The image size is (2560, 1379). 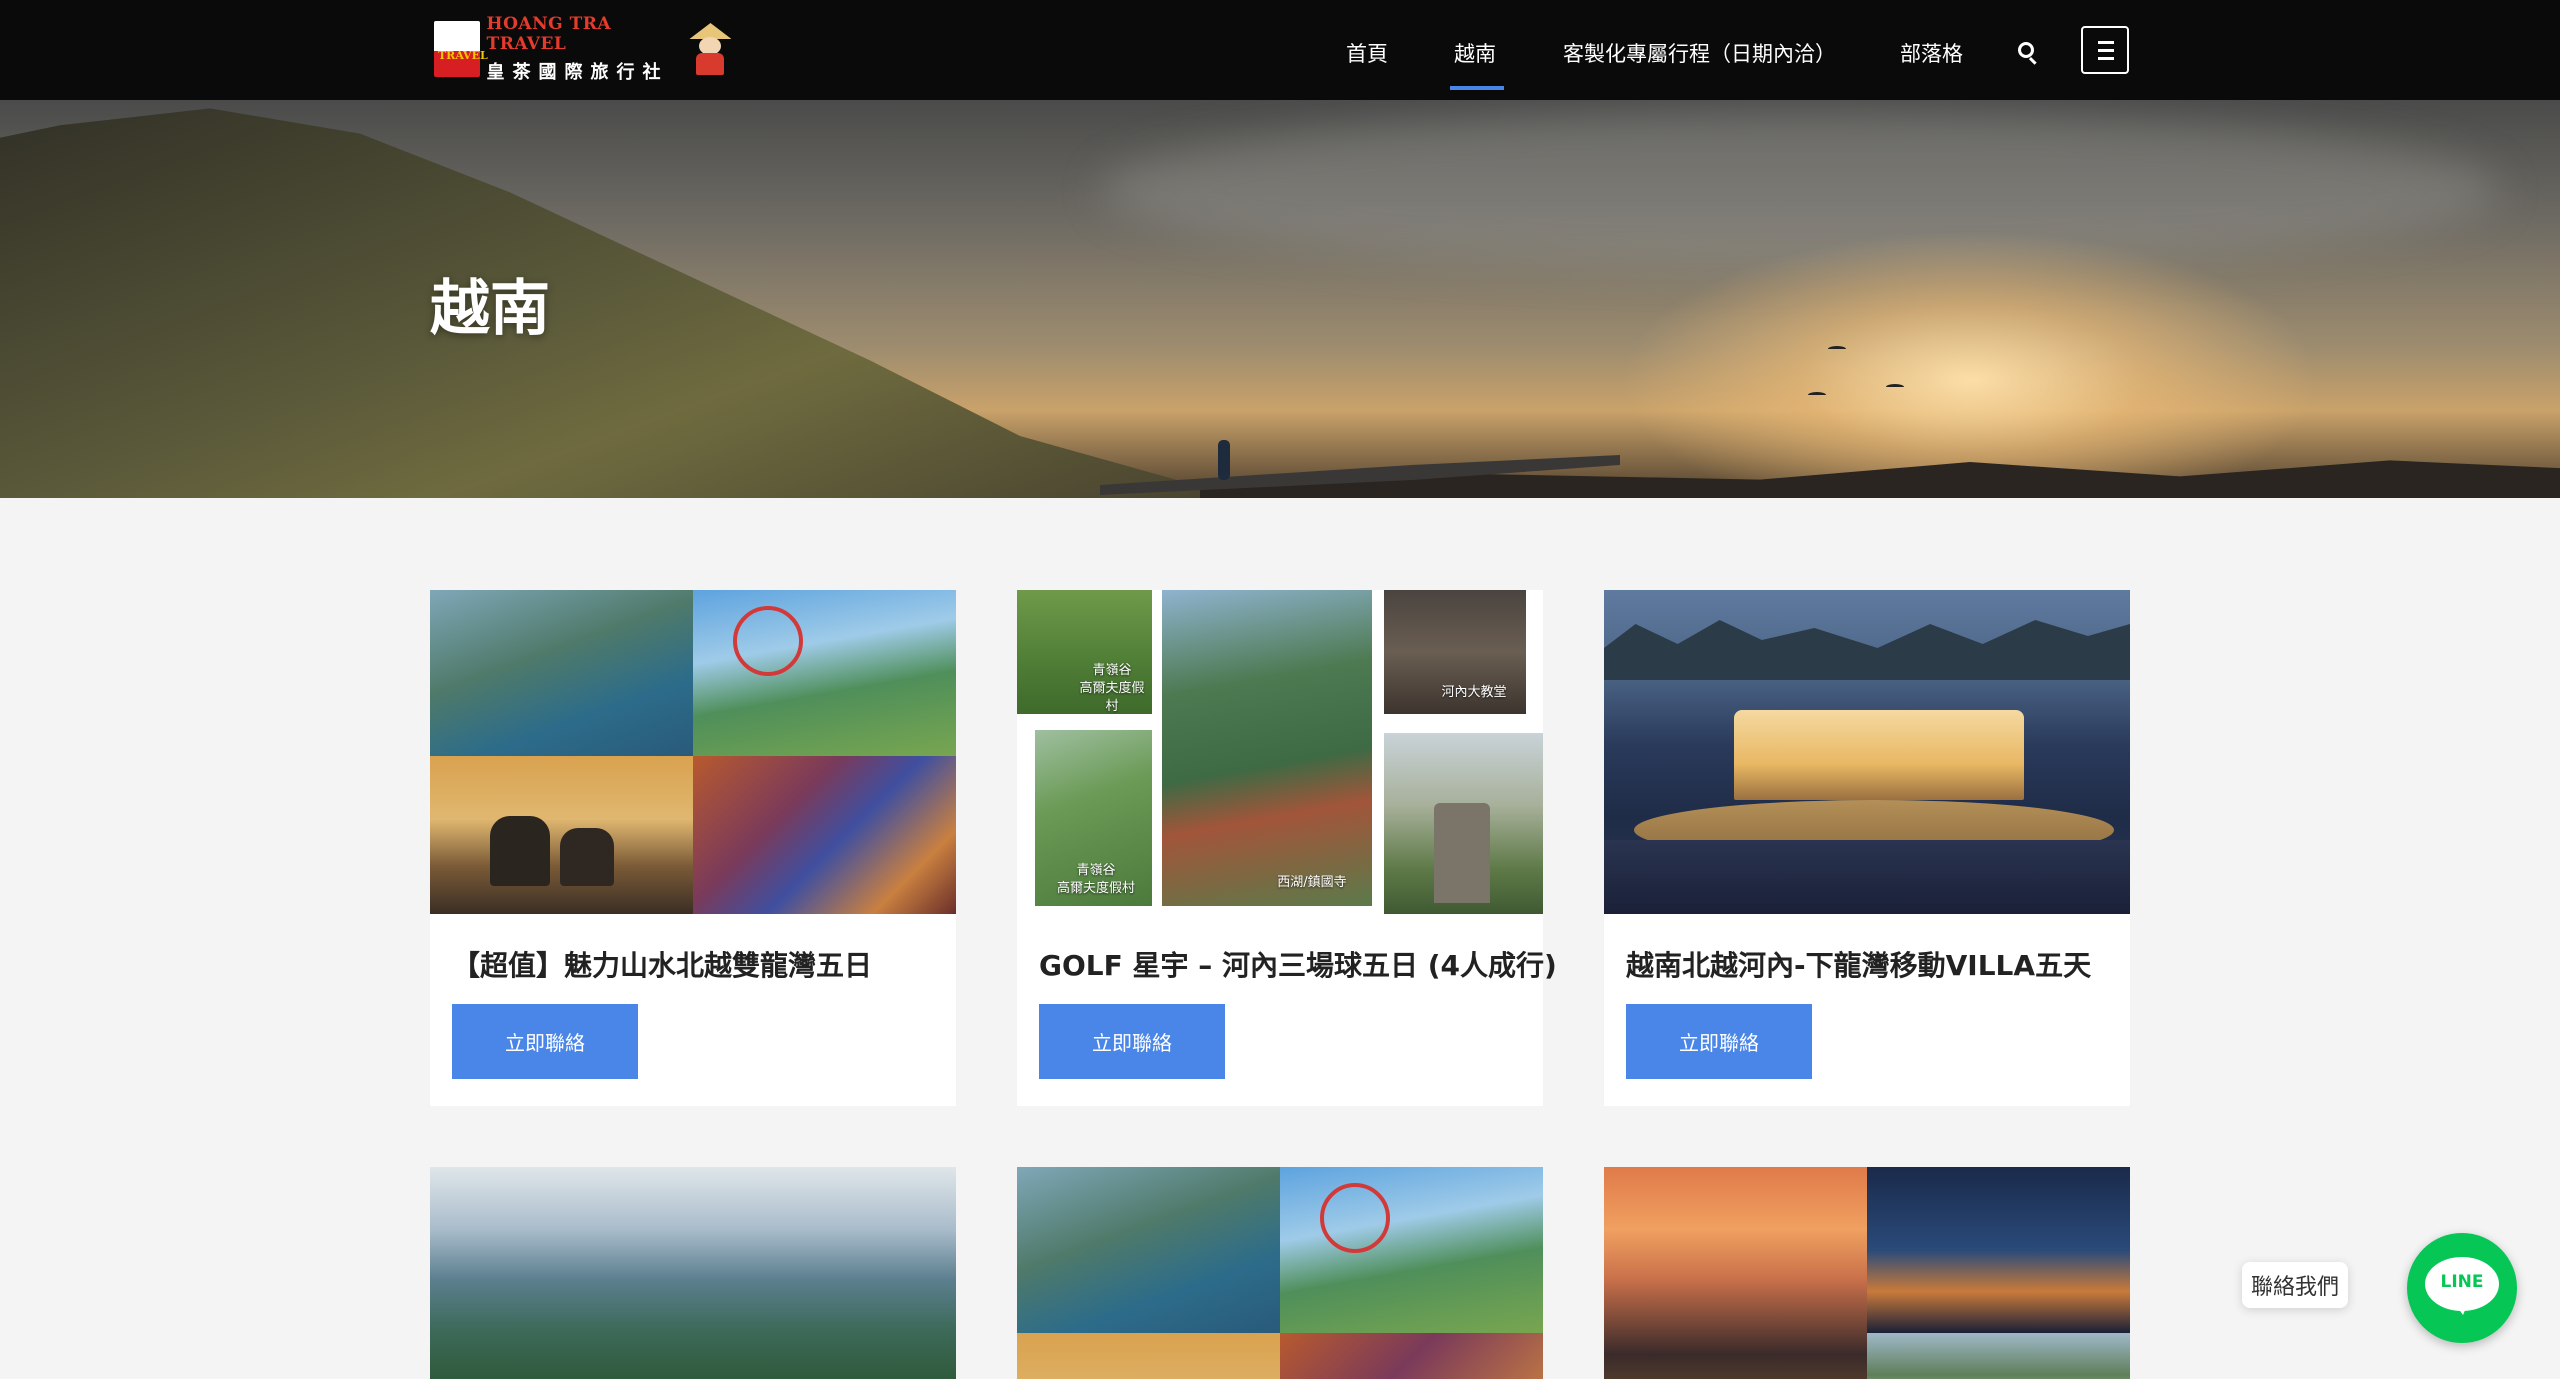 I want to click on logo-english-name: HOANG TRA TRAVEL, so click(x=549, y=34).